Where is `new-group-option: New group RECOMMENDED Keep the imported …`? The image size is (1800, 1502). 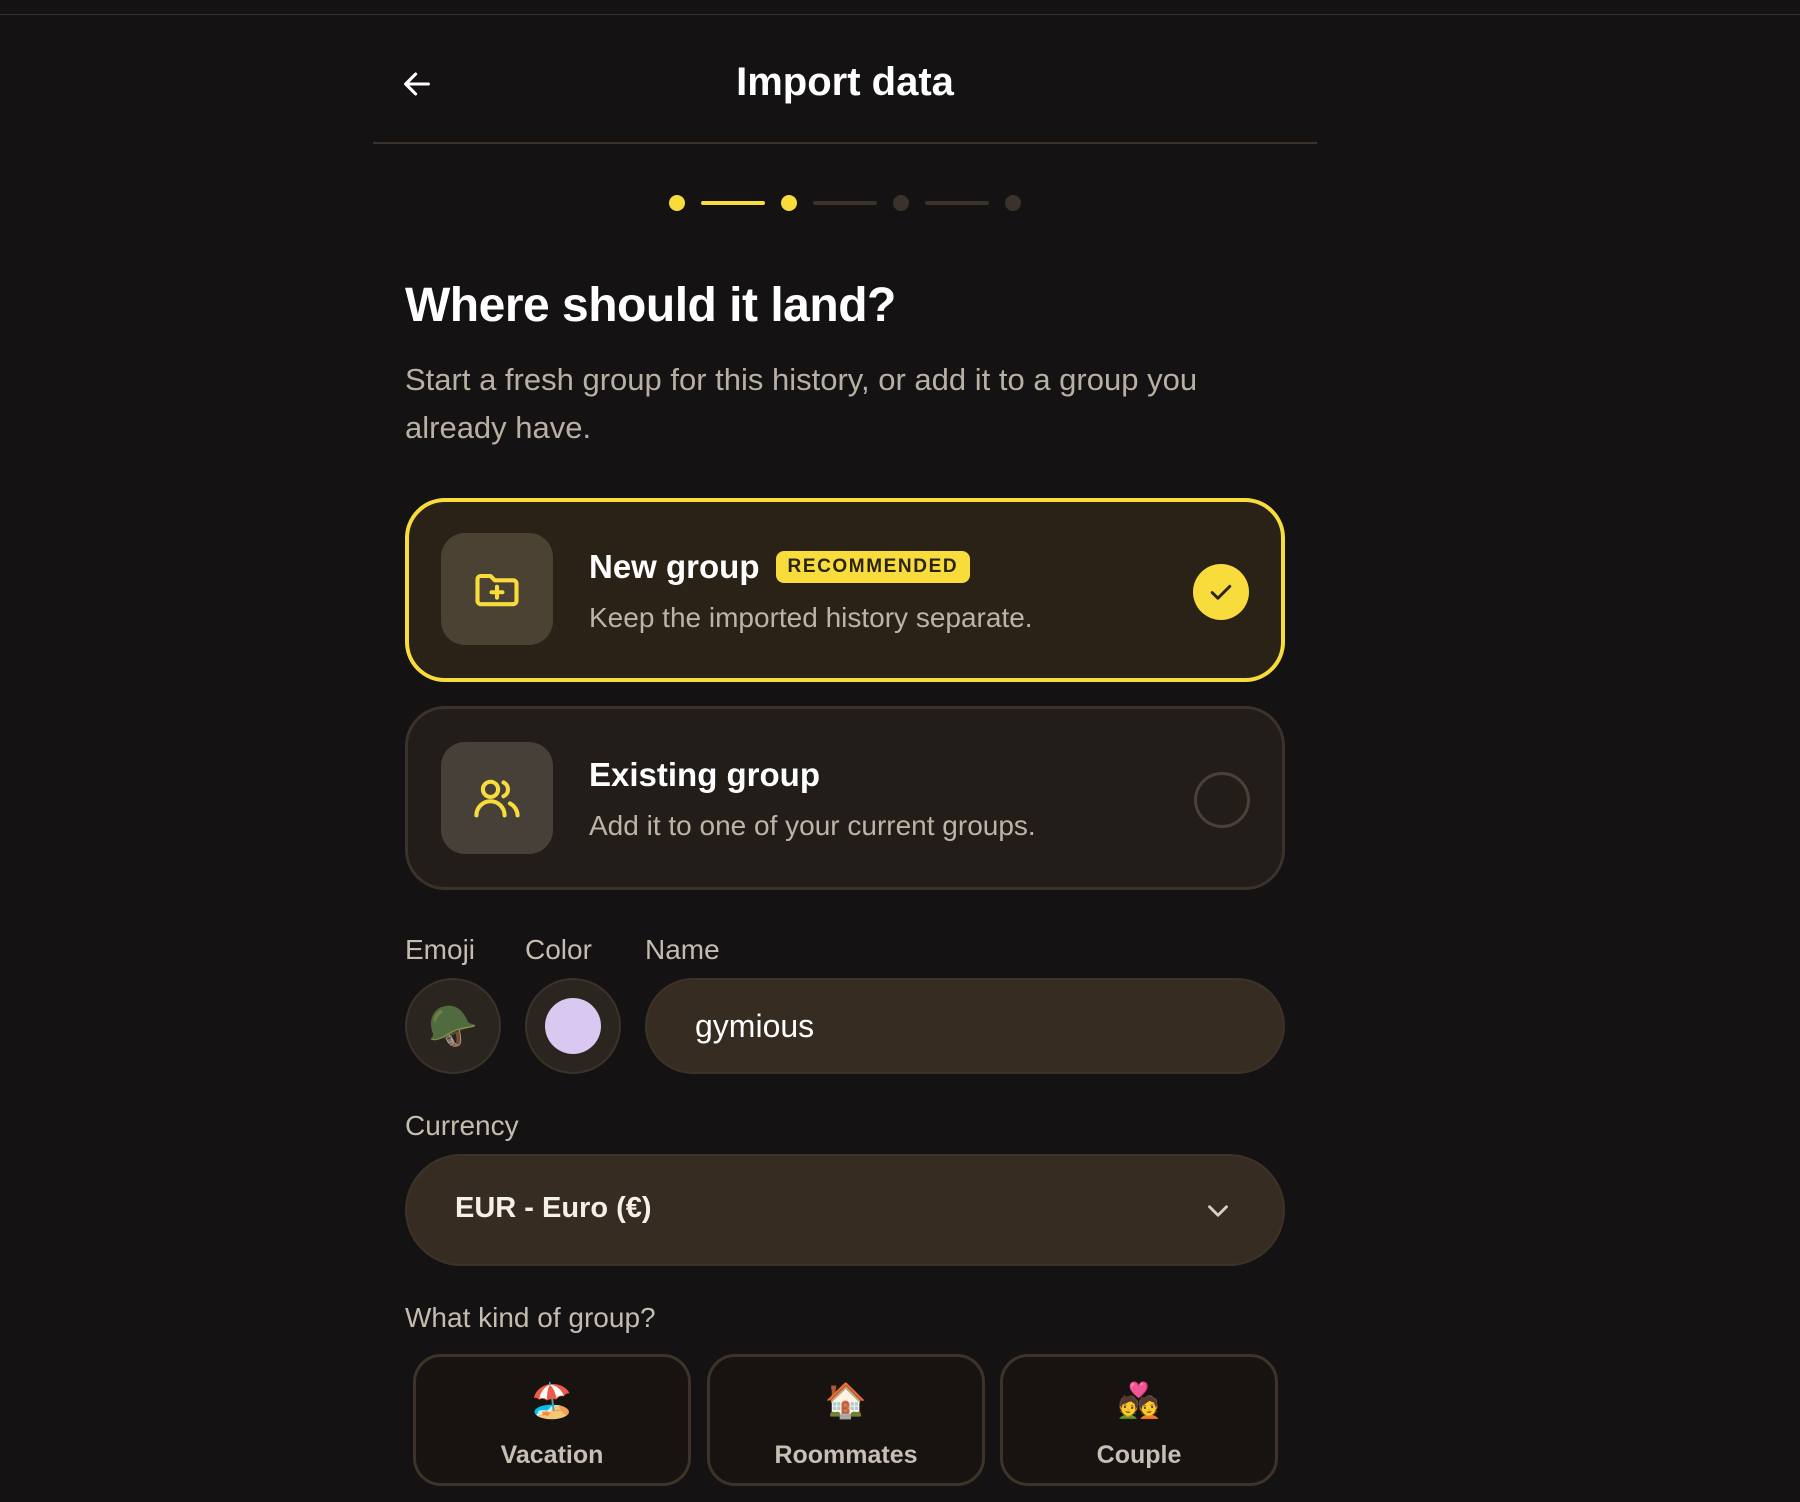 new-group-option: New group RECOMMENDED Keep the imported … is located at coordinates (845, 590).